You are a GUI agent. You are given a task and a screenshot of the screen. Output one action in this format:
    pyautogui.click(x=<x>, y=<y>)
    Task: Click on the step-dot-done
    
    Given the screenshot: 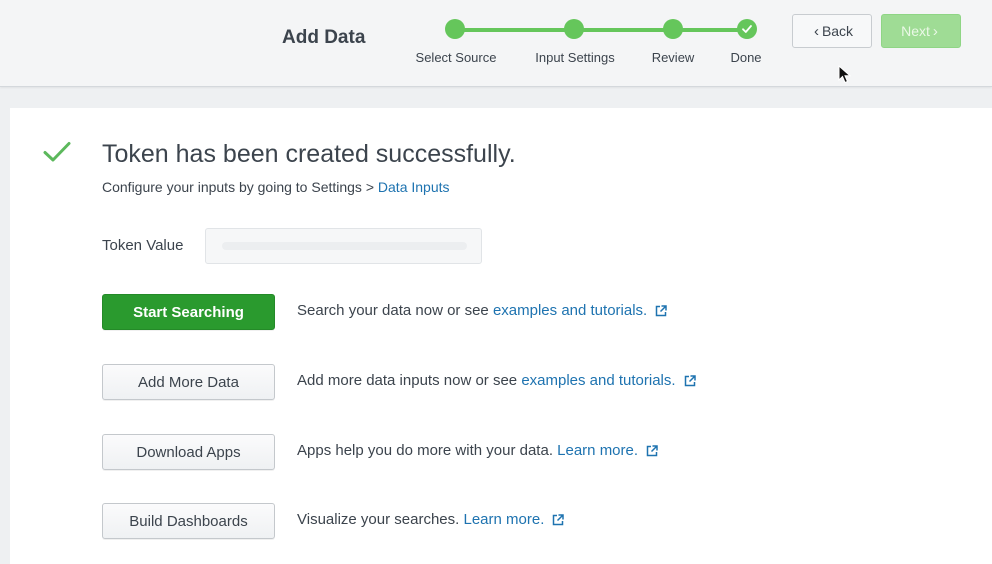 What is the action you would take?
    pyautogui.click(x=747, y=29)
    